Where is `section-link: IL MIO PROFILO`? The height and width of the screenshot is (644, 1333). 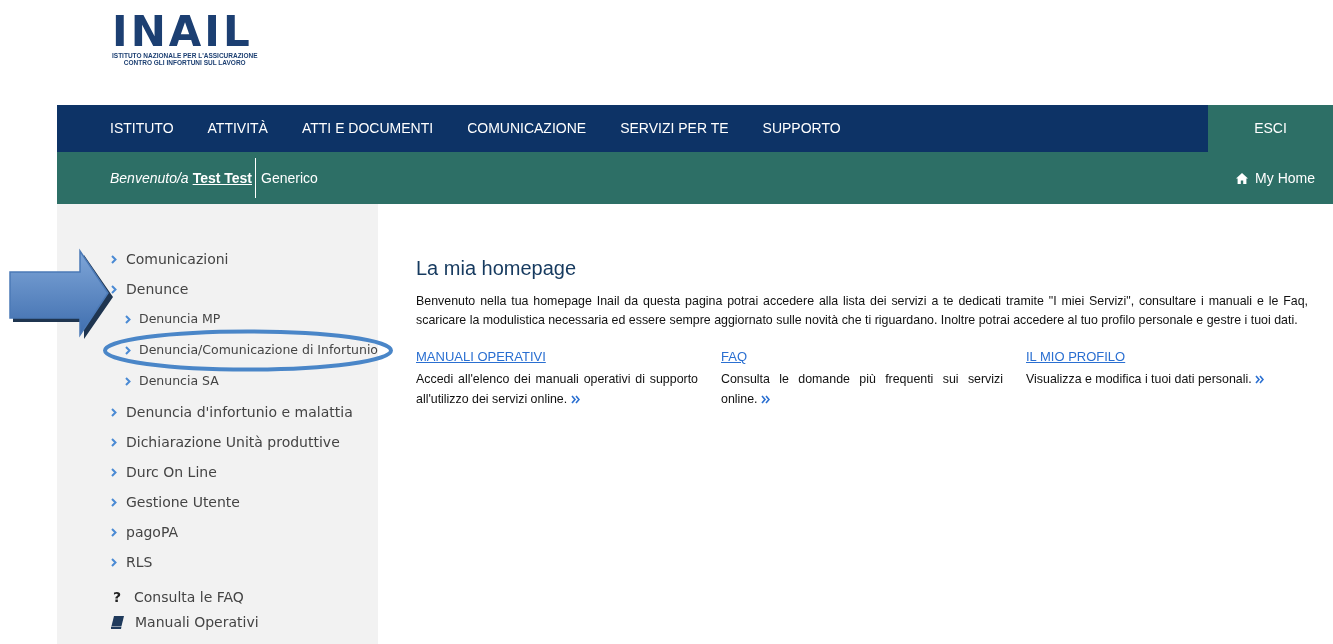
section-link: IL MIO PROFILO is located at coordinates (1076, 357).